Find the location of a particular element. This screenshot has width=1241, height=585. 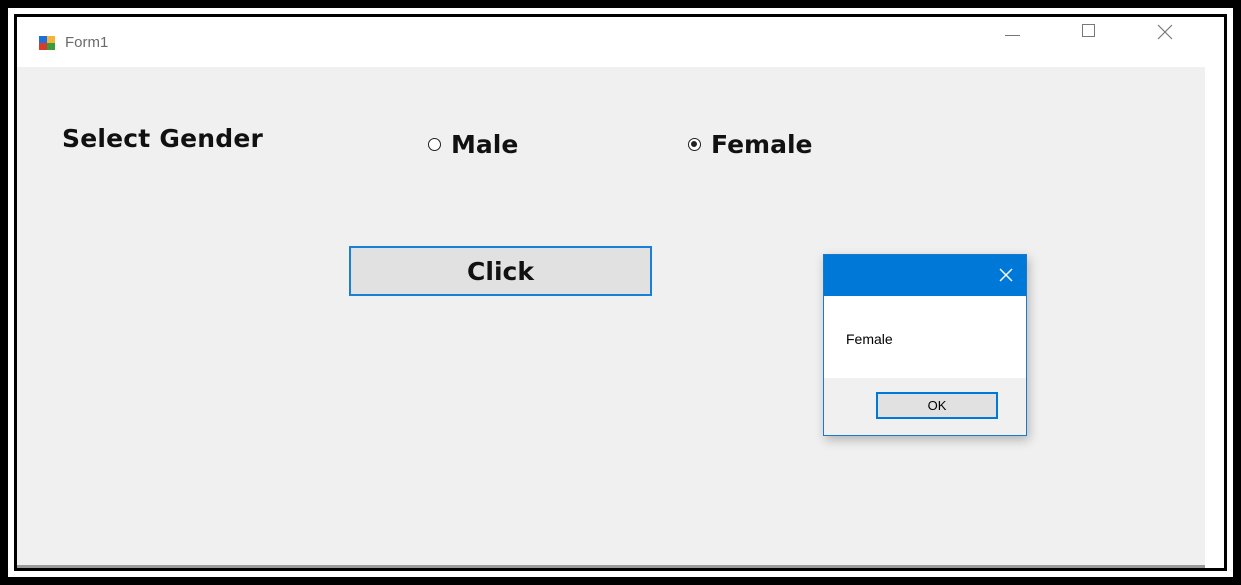

minimize-button is located at coordinates (1013, 36).